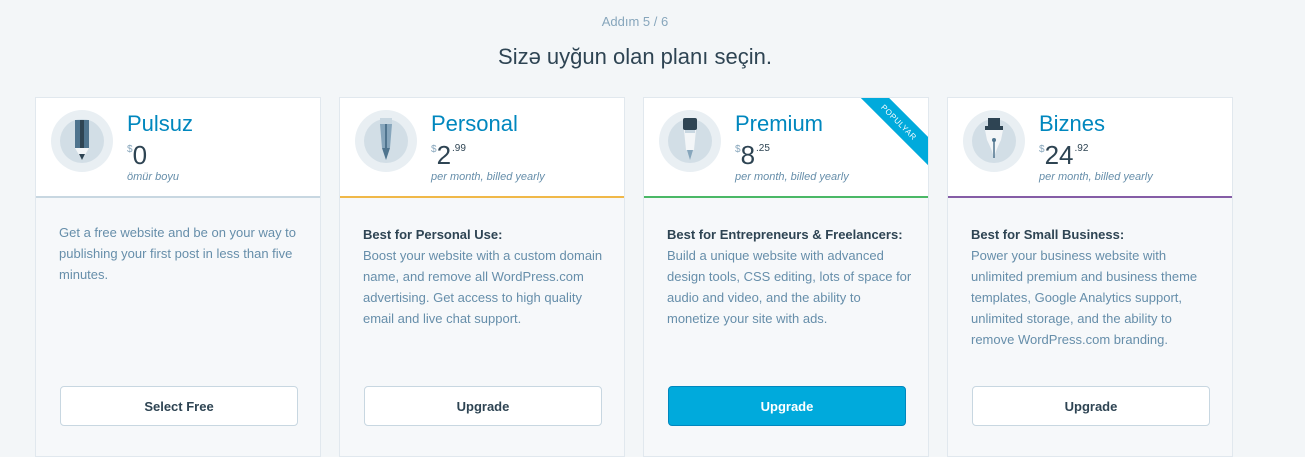 This screenshot has height=457, width=1305. Describe the element at coordinates (160, 123) in the screenshot. I see `plan-name: Pulsuz` at that location.